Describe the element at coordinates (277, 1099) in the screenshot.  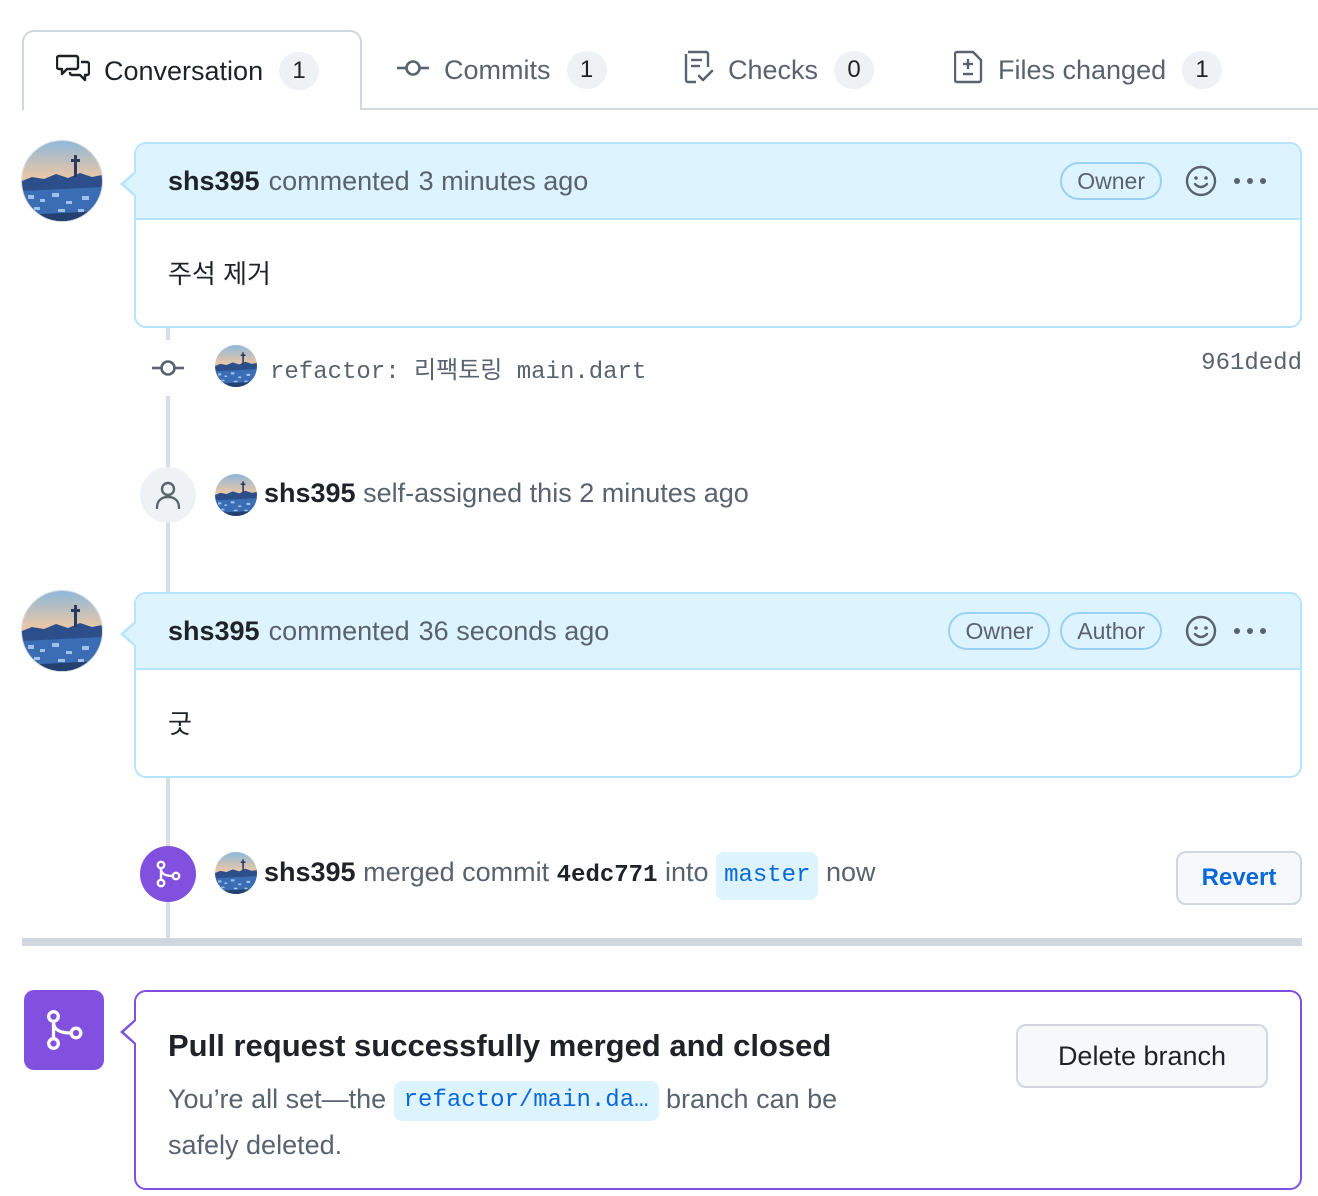
I see `merged-desc-before: You’re all set—the` at that location.